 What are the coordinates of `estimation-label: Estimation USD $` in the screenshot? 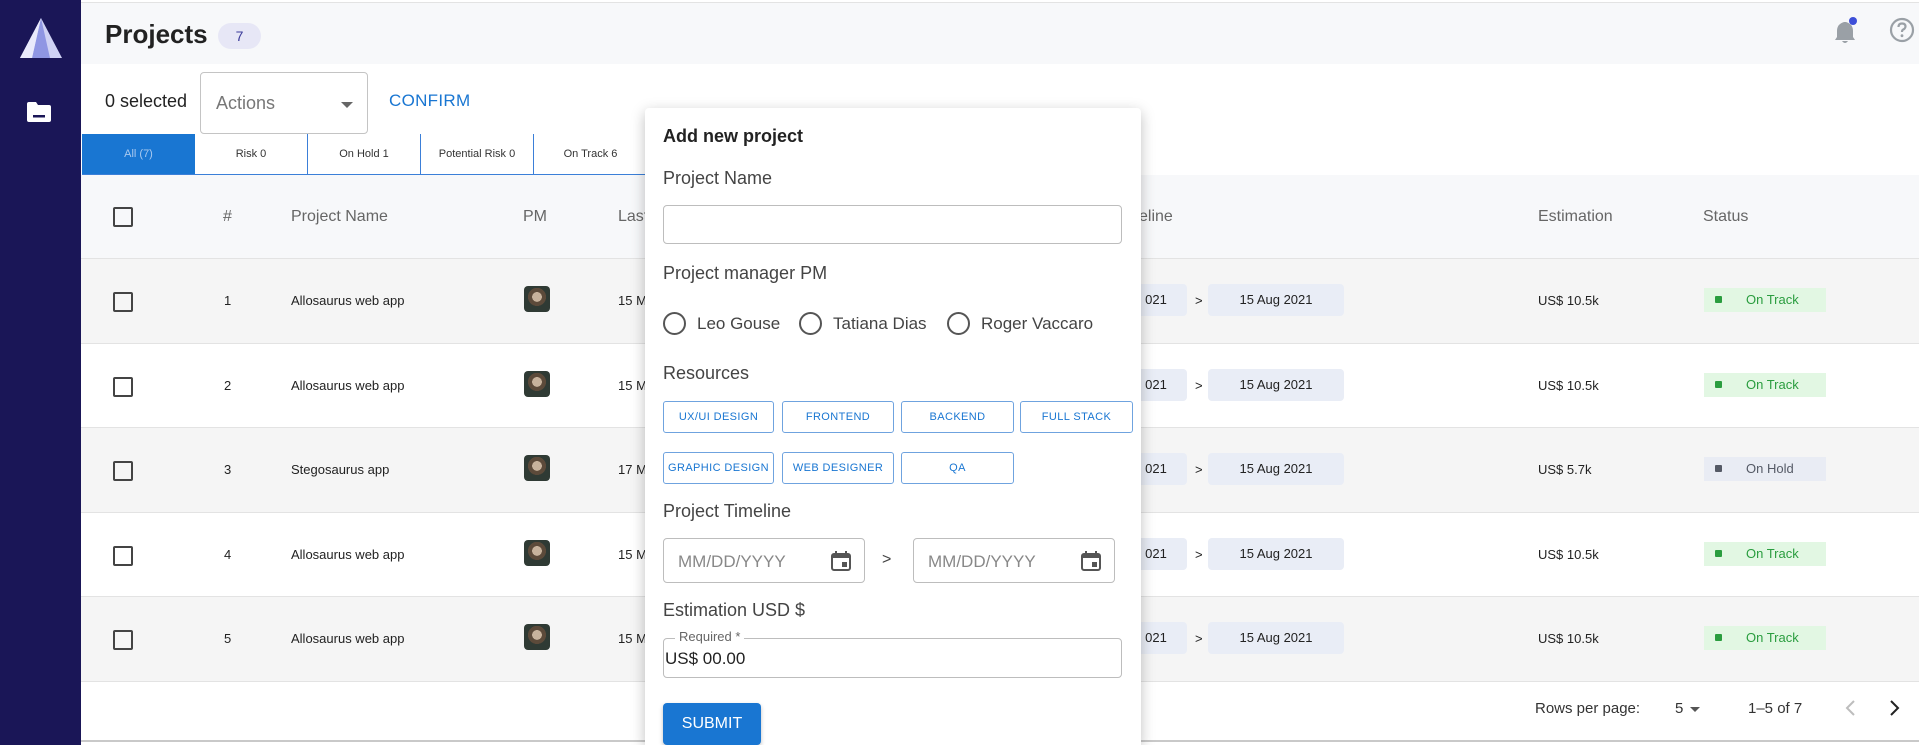 It's located at (734, 610).